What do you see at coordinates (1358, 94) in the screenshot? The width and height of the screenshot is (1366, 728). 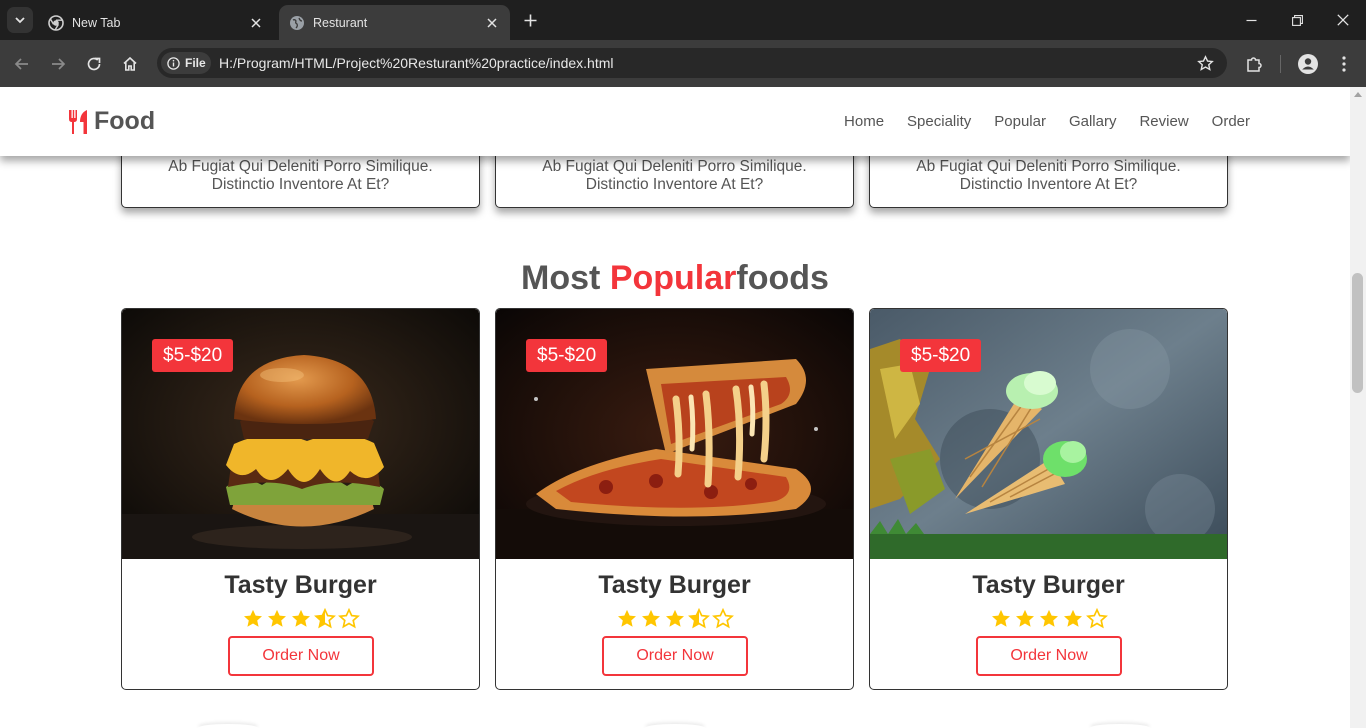 I see `scroll-up-arrow-icon` at bounding box center [1358, 94].